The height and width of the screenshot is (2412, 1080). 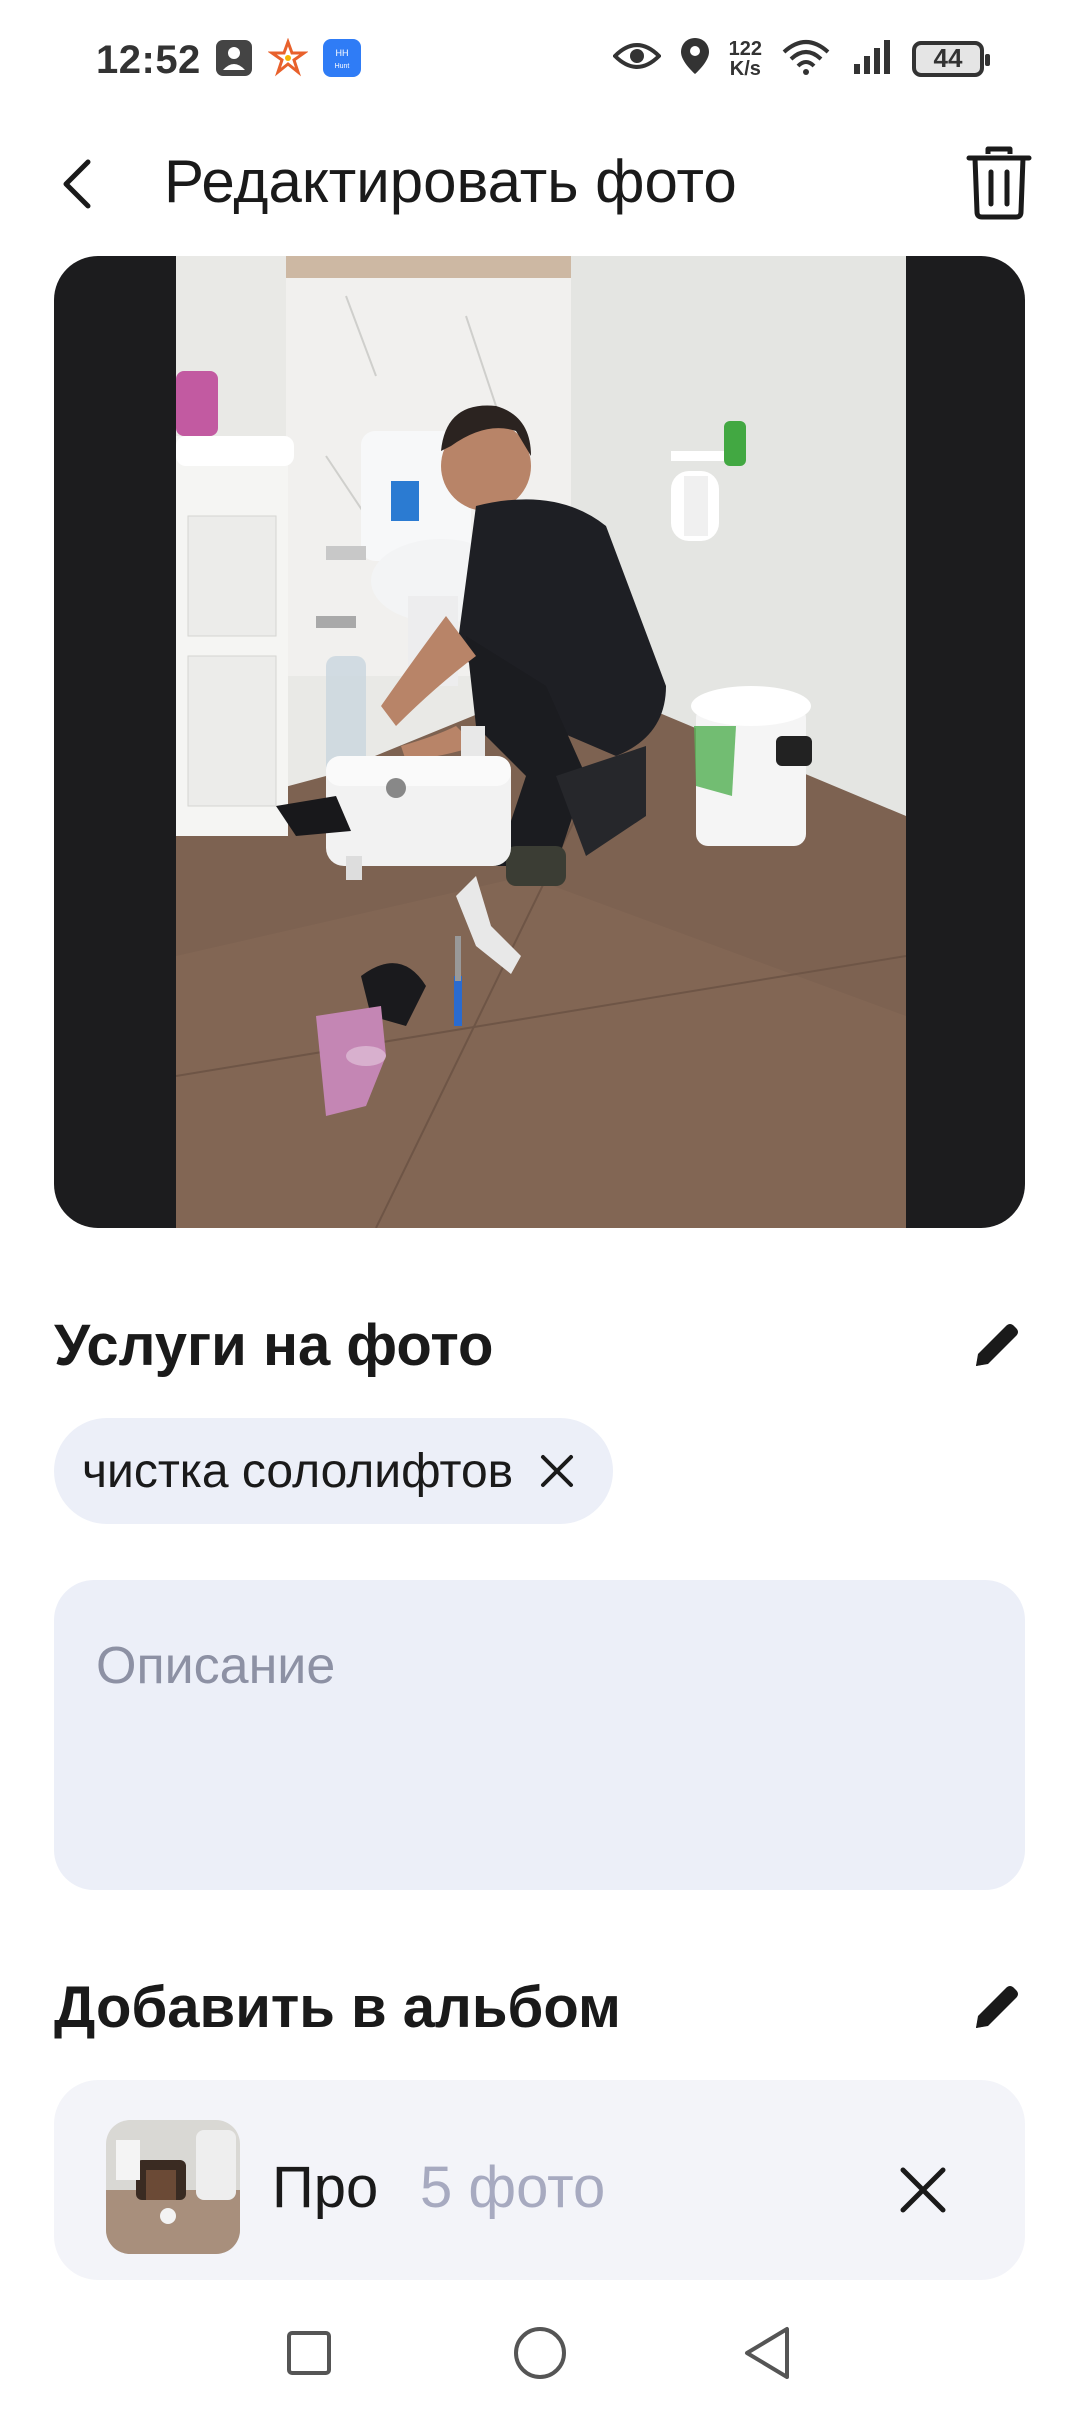 I want to click on contact-card-icon, so click(x=234, y=58).